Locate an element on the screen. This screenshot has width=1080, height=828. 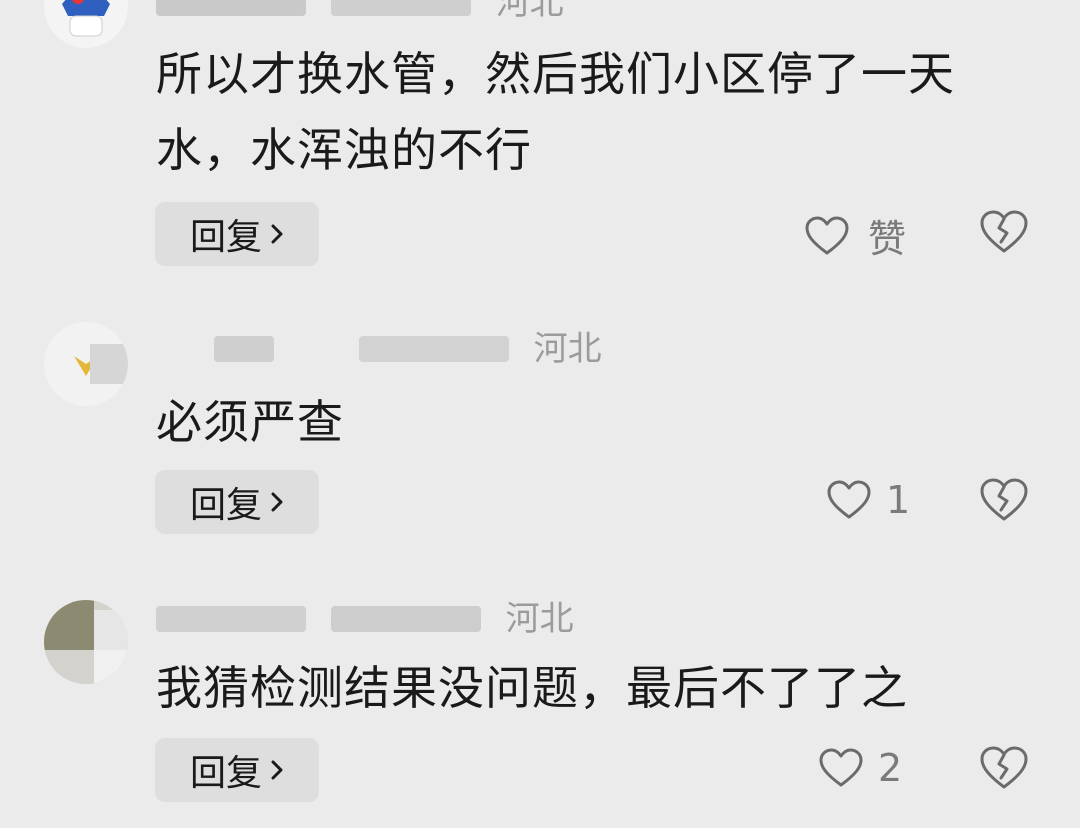
like-button: 1 is located at coordinates (868, 500).